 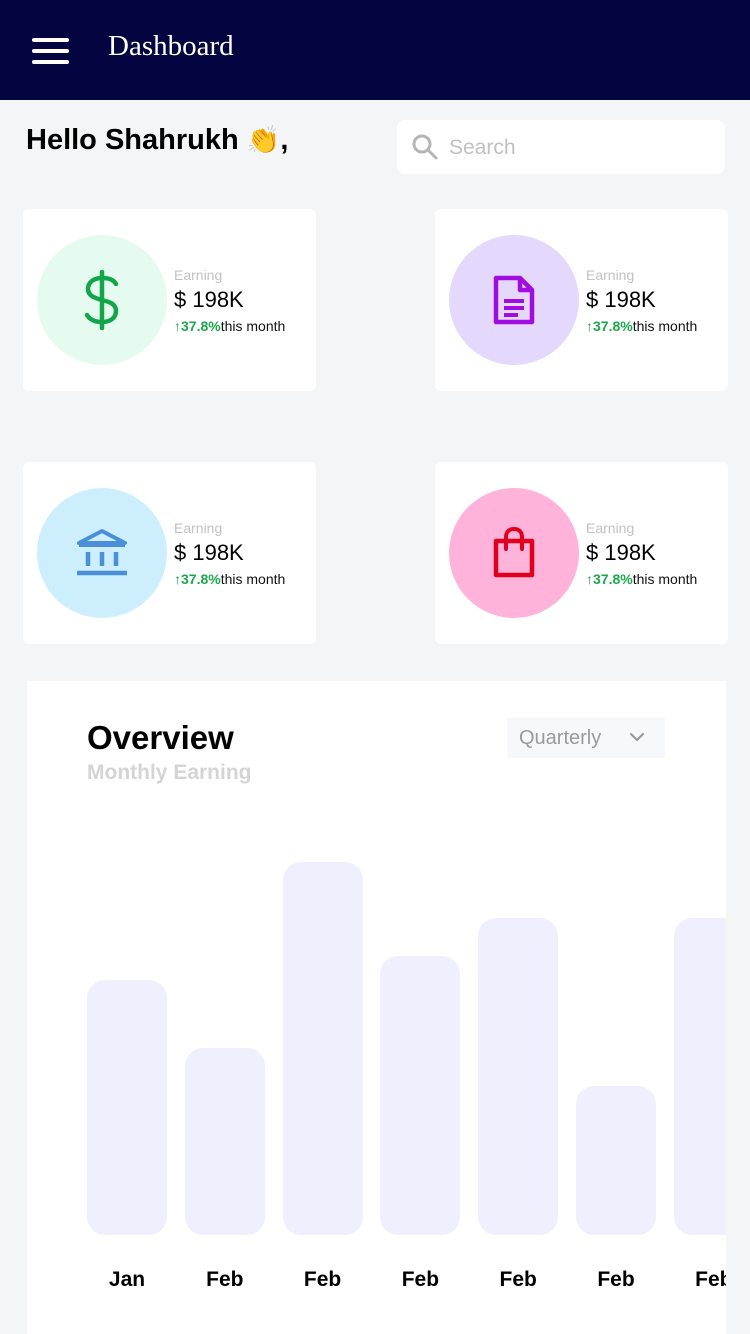 I want to click on search-box, so click(x=561, y=147).